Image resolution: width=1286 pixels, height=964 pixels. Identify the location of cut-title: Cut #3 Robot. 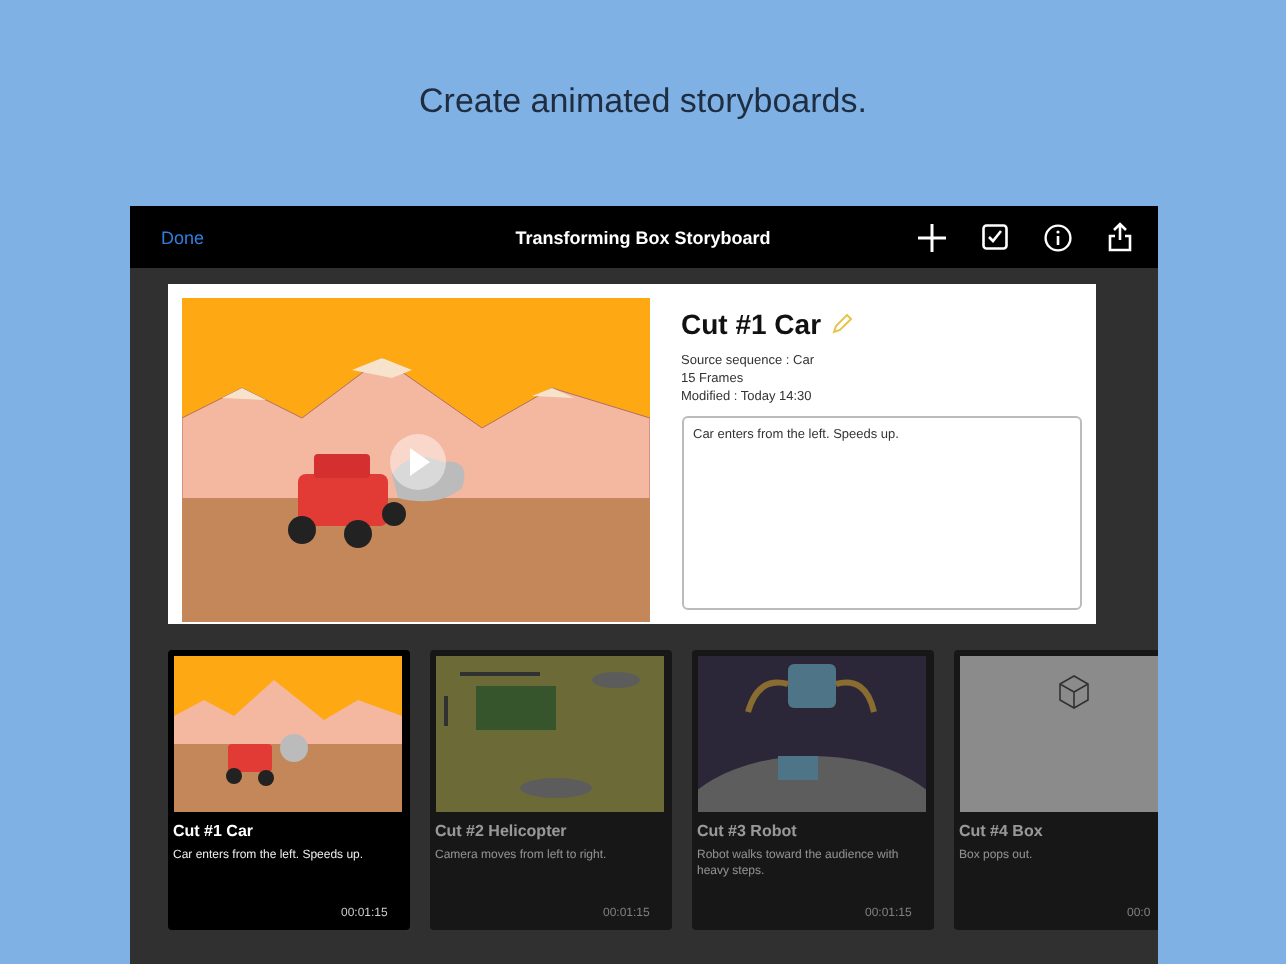
(748, 831).